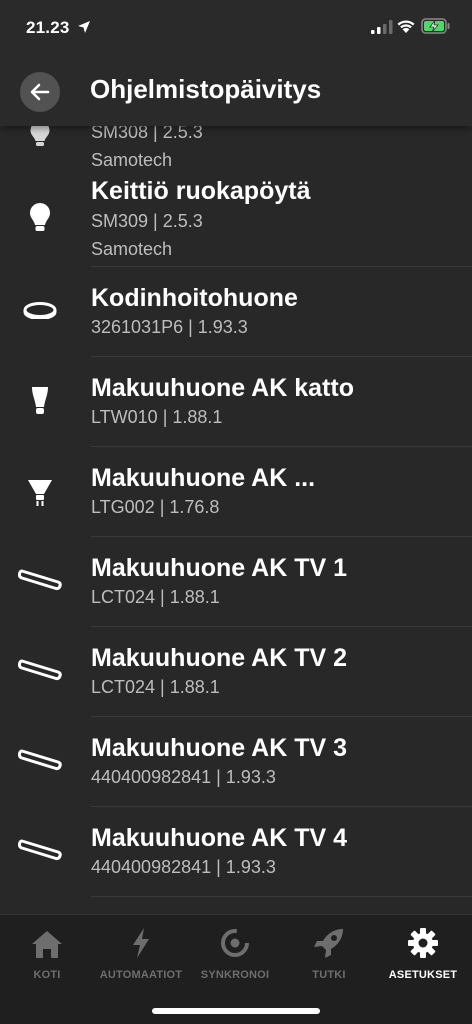 The width and height of the screenshot is (472, 1024). I want to click on back-button, so click(40, 92).